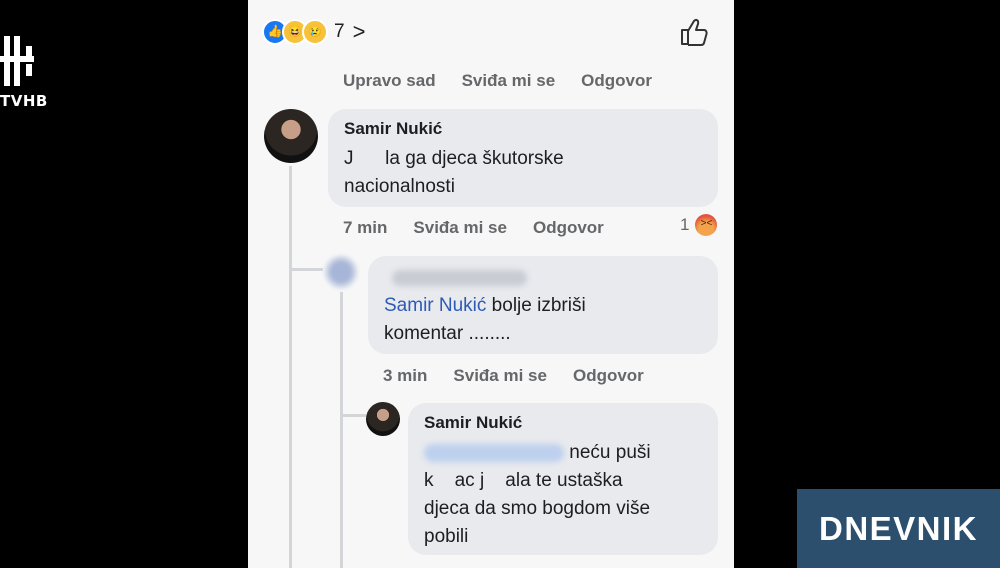 The height and width of the screenshot is (568, 1000). I want to click on channel-logo: TVHB, so click(23, 75).